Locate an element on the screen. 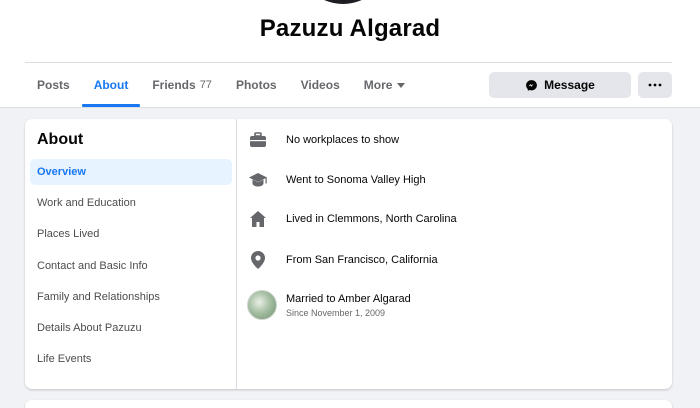 The width and height of the screenshot is (700, 408). info-row-education: Went to Sonoma Valley High is located at coordinates (336, 180).